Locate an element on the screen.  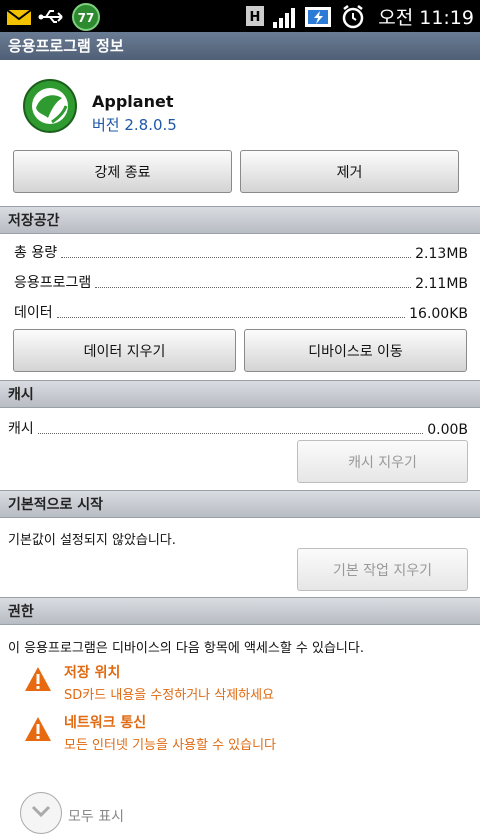
usb-icon is located at coordinates (50, 16).